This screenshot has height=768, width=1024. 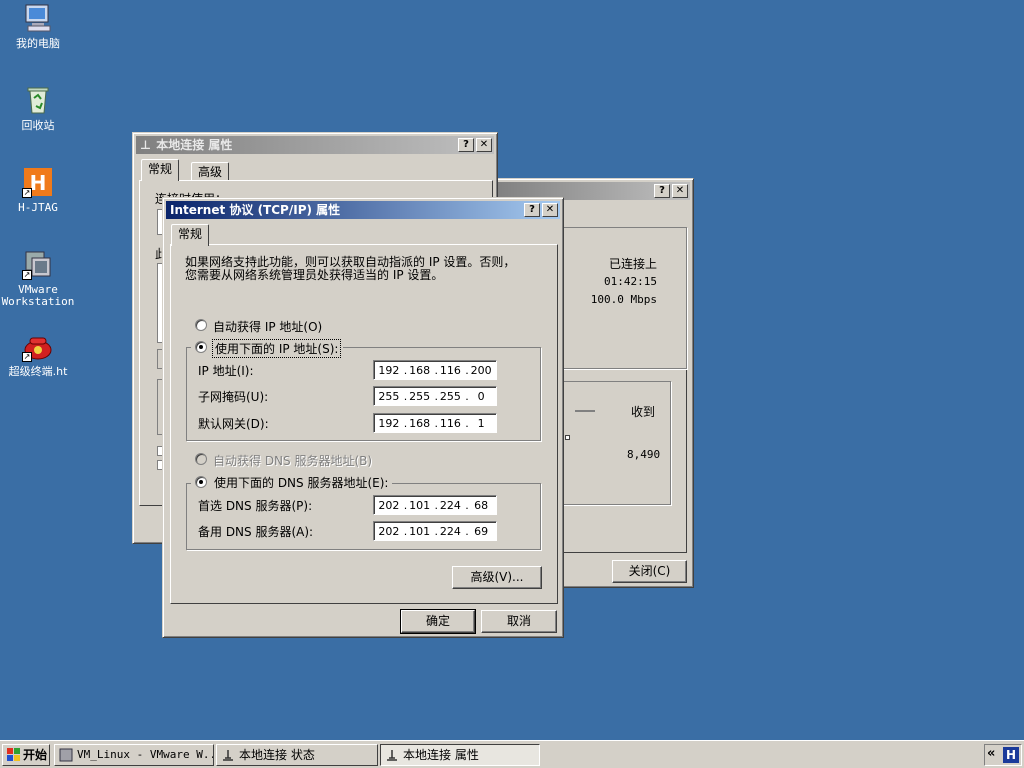 What do you see at coordinates (228, 755) in the screenshot?
I see `network-icon` at bounding box center [228, 755].